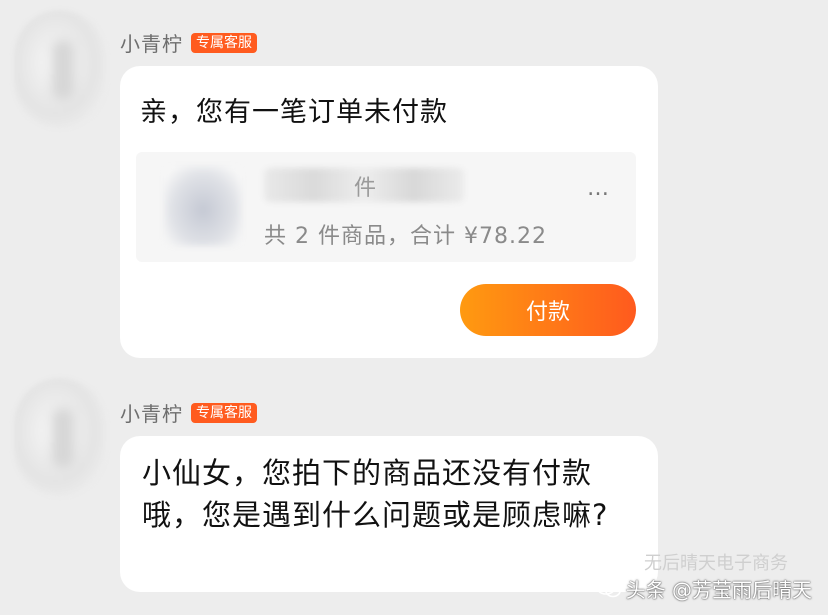 This screenshot has height=615, width=828. I want to click on pay-button: 付款, so click(548, 310).